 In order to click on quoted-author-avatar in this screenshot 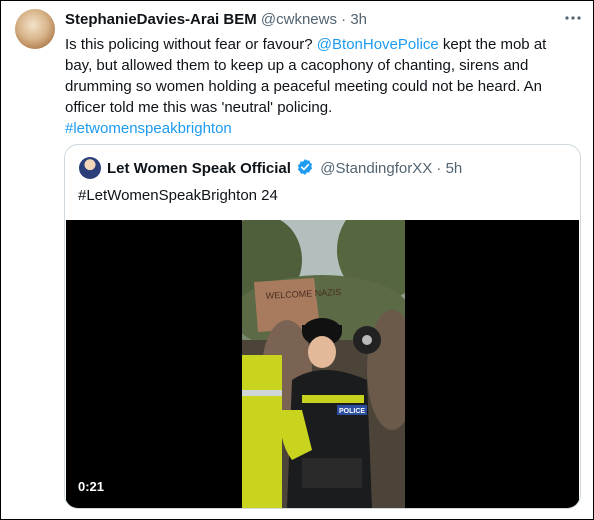, I will do `click(90, 168)`.